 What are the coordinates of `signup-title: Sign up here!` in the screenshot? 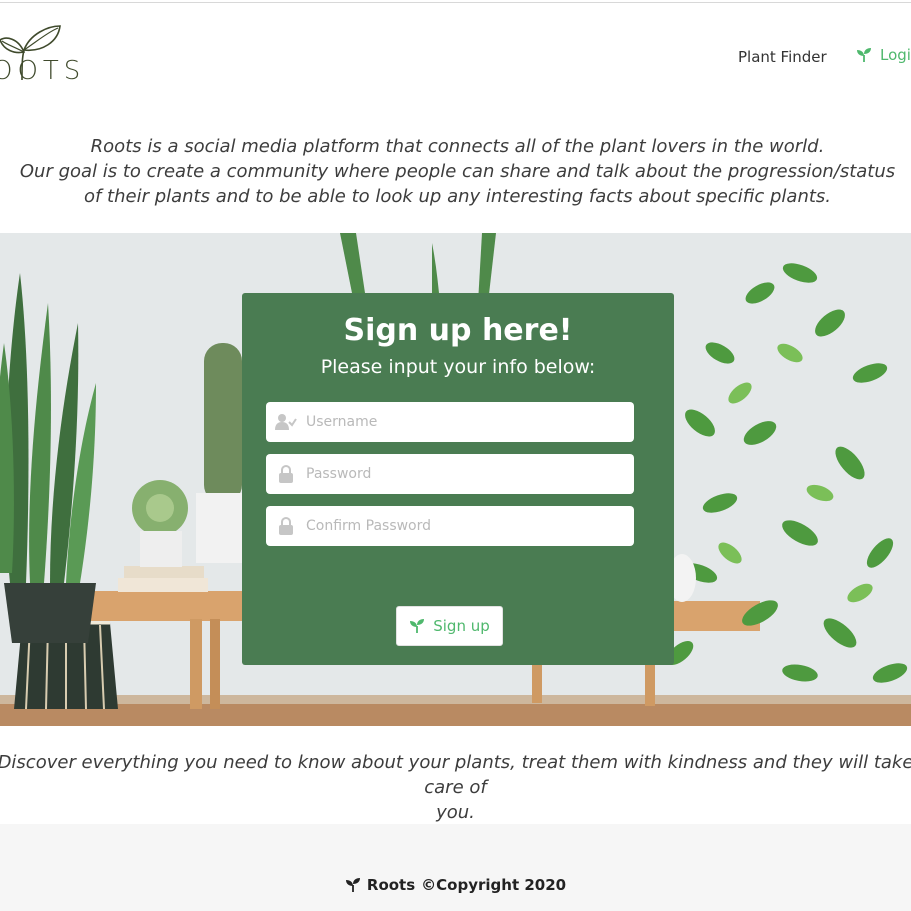 It's located at (458, 330).